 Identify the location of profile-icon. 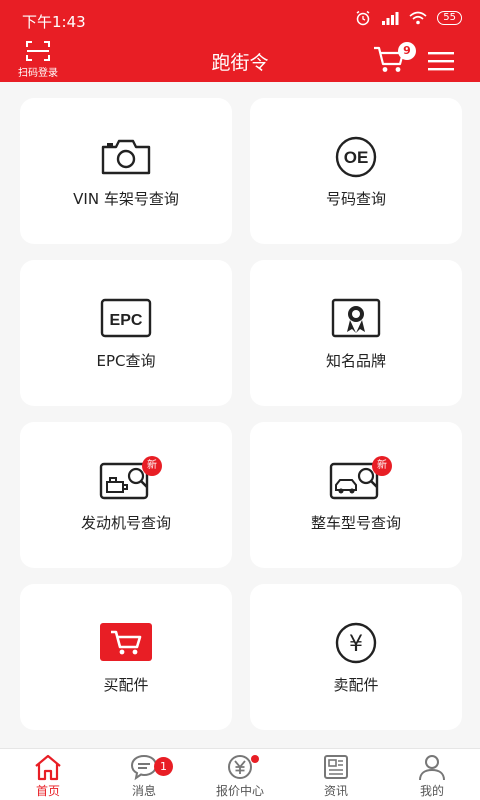
(432, 768).